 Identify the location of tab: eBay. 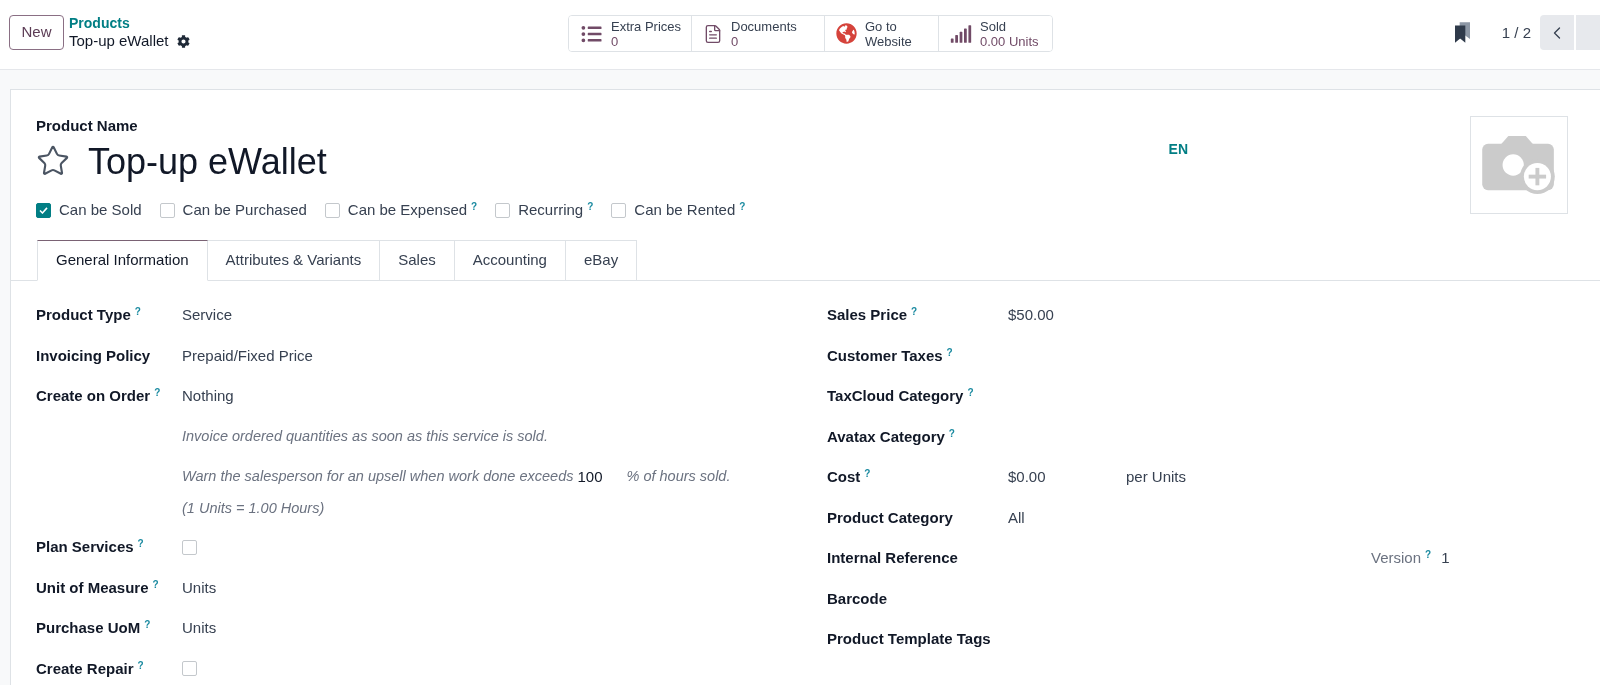
(601, 260).